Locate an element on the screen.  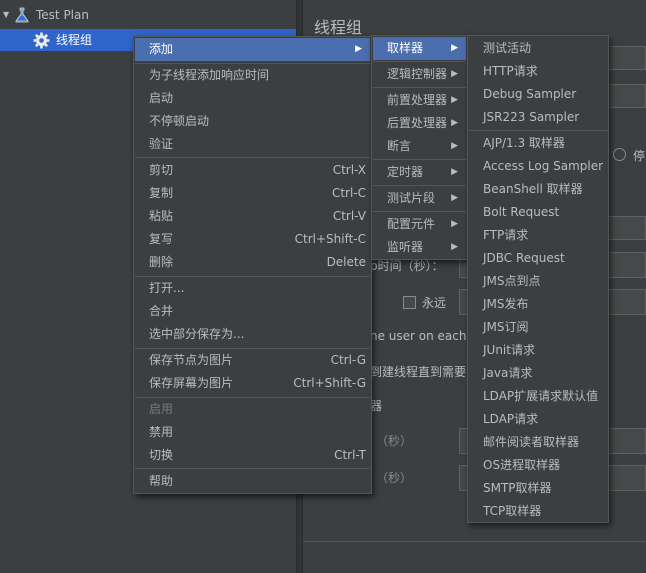
sampler-item-tcp: TCP取样器 is located at coordinates (538, 511).